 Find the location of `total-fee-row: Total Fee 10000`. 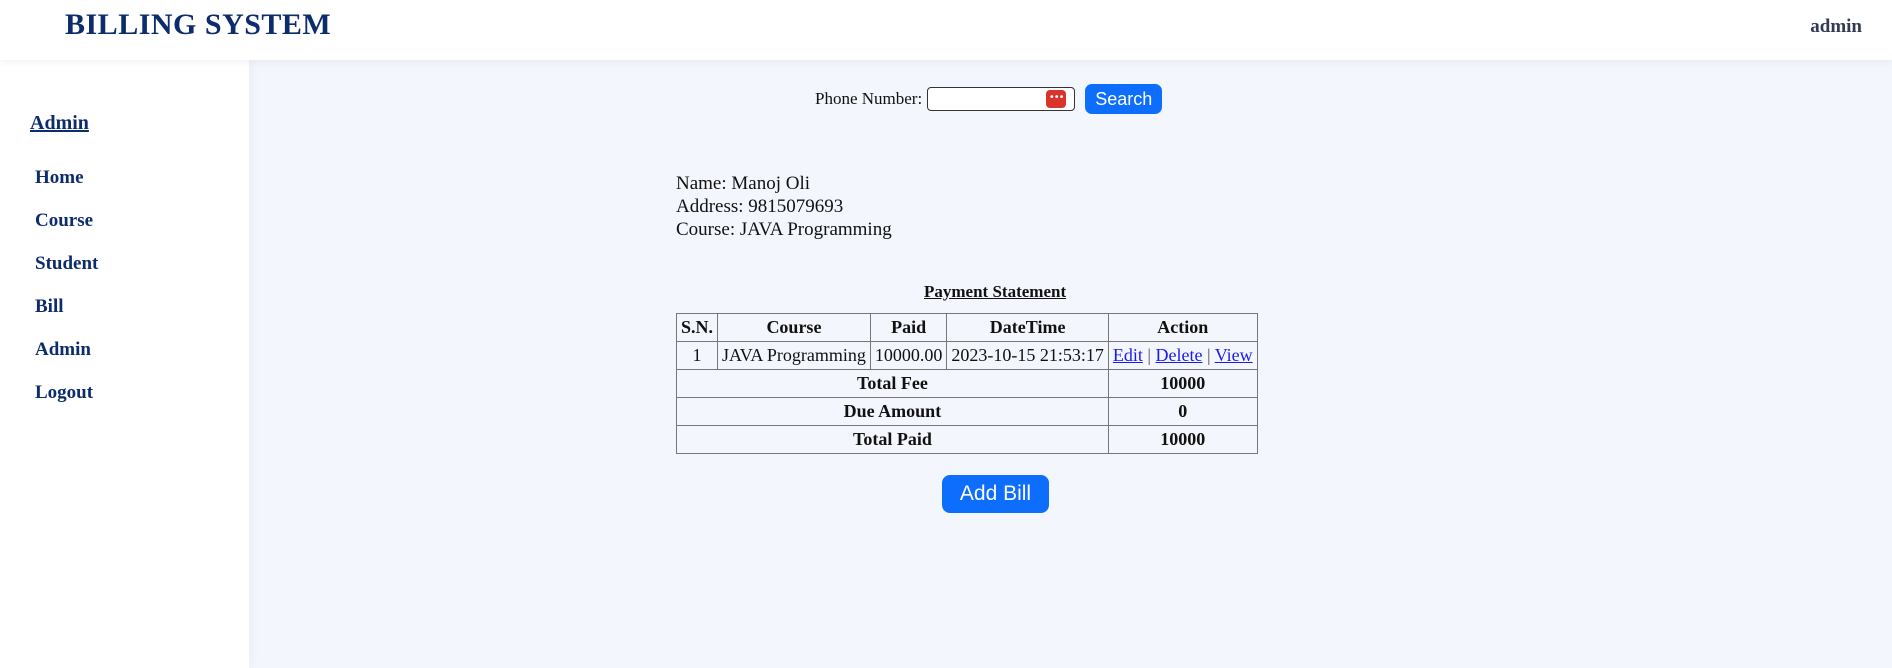

total-fee-row: Total Fee 10000 is located at coordinates (967, 383).